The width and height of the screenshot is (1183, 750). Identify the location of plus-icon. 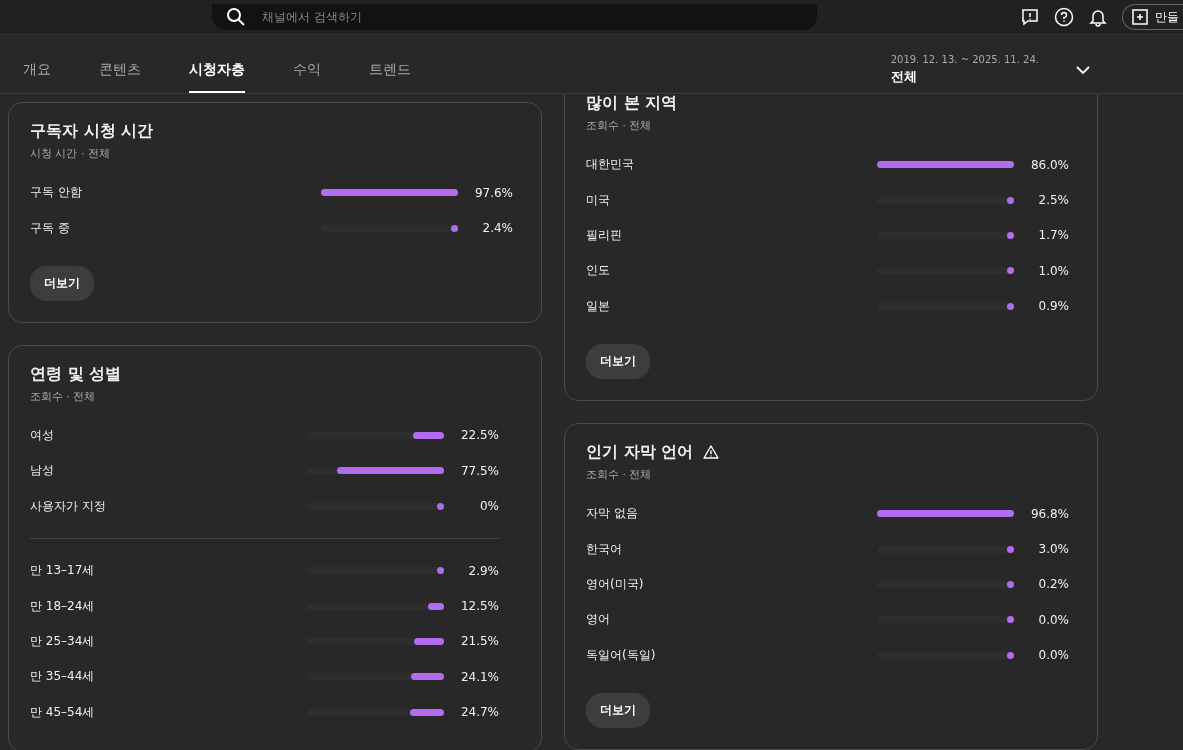
(1141, 17).